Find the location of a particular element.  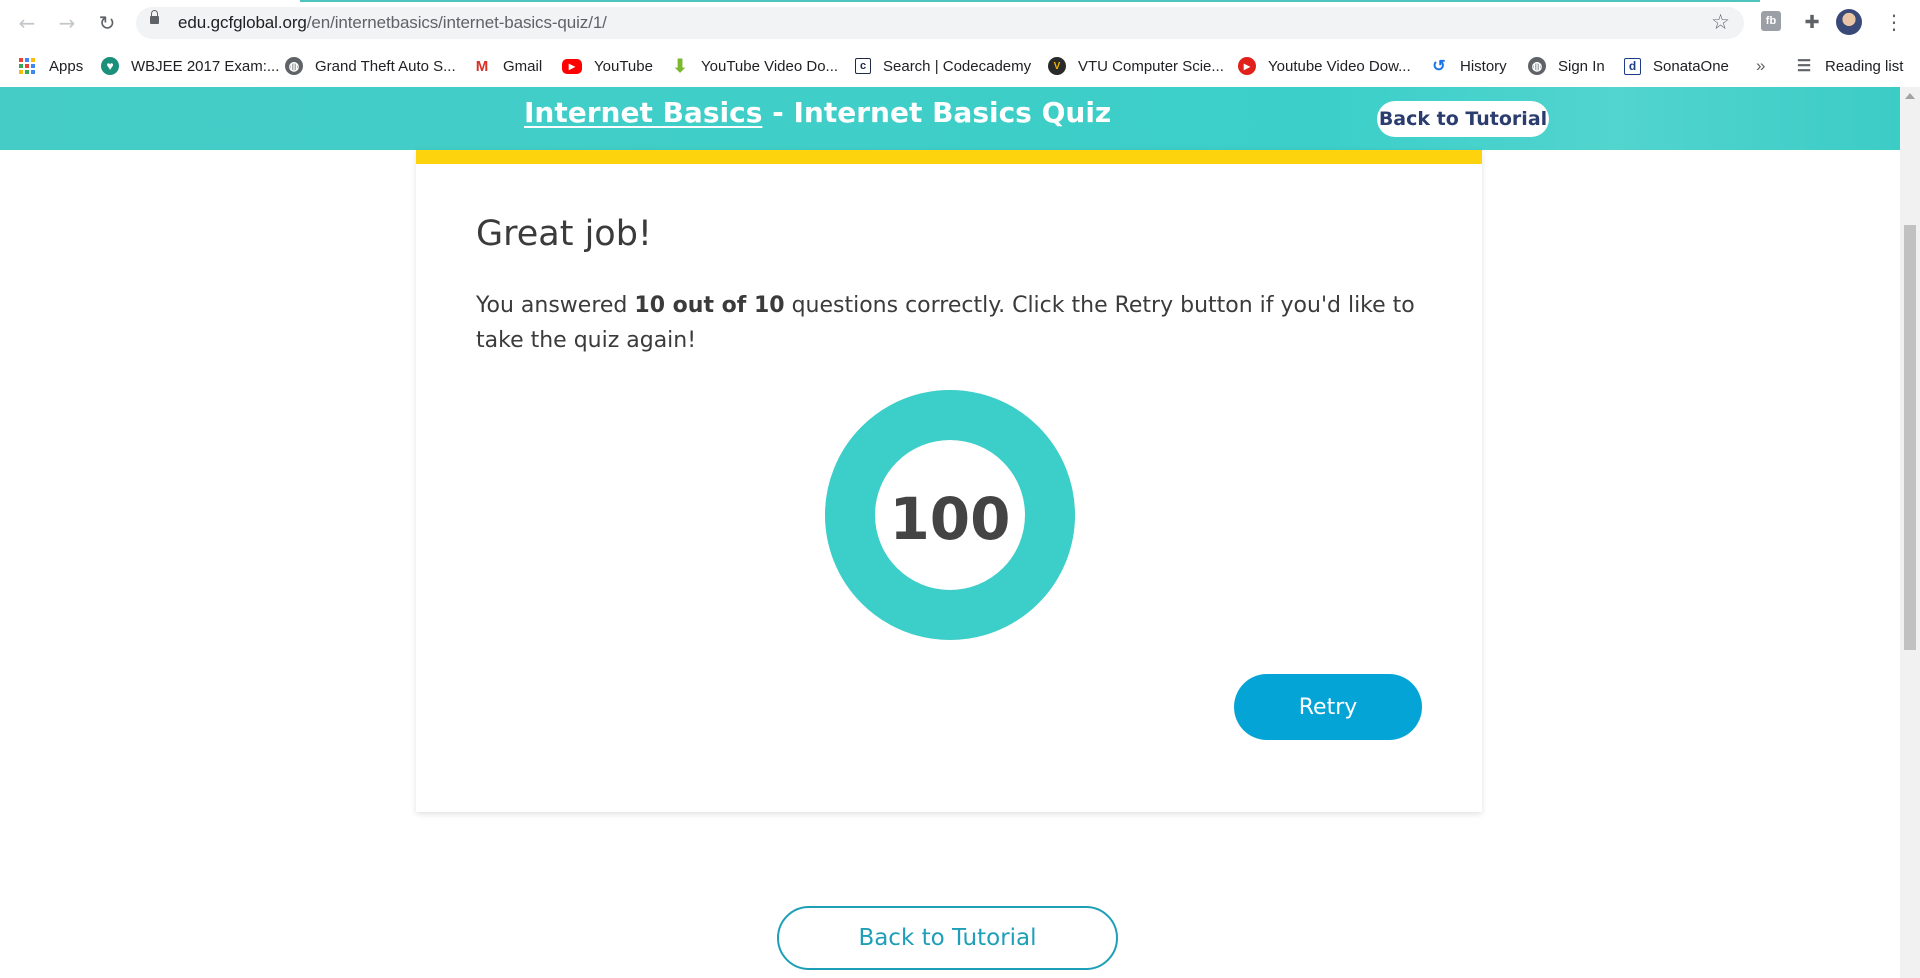

reading-list-icon: ☰ is located at coordinates (1804, 66).